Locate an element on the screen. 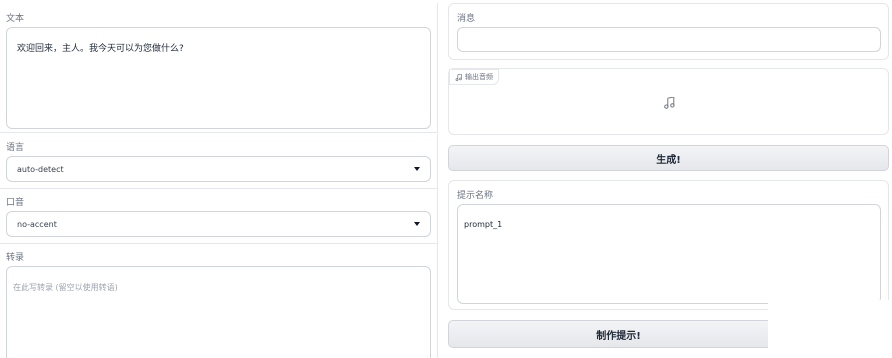 The image size is (892, 358). accent-dropdown: no-accent is located at coordinates (218, 224).